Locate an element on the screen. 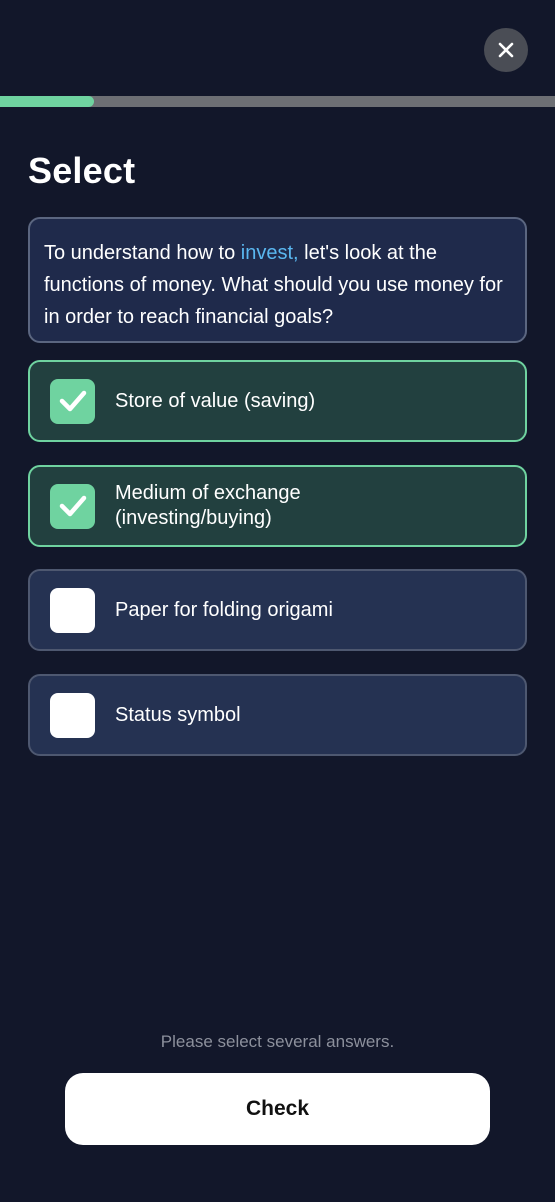 The width and height of the screenshot is (555, 1202). option-label: Paper for folding origami is located at coordinates (224, 609).